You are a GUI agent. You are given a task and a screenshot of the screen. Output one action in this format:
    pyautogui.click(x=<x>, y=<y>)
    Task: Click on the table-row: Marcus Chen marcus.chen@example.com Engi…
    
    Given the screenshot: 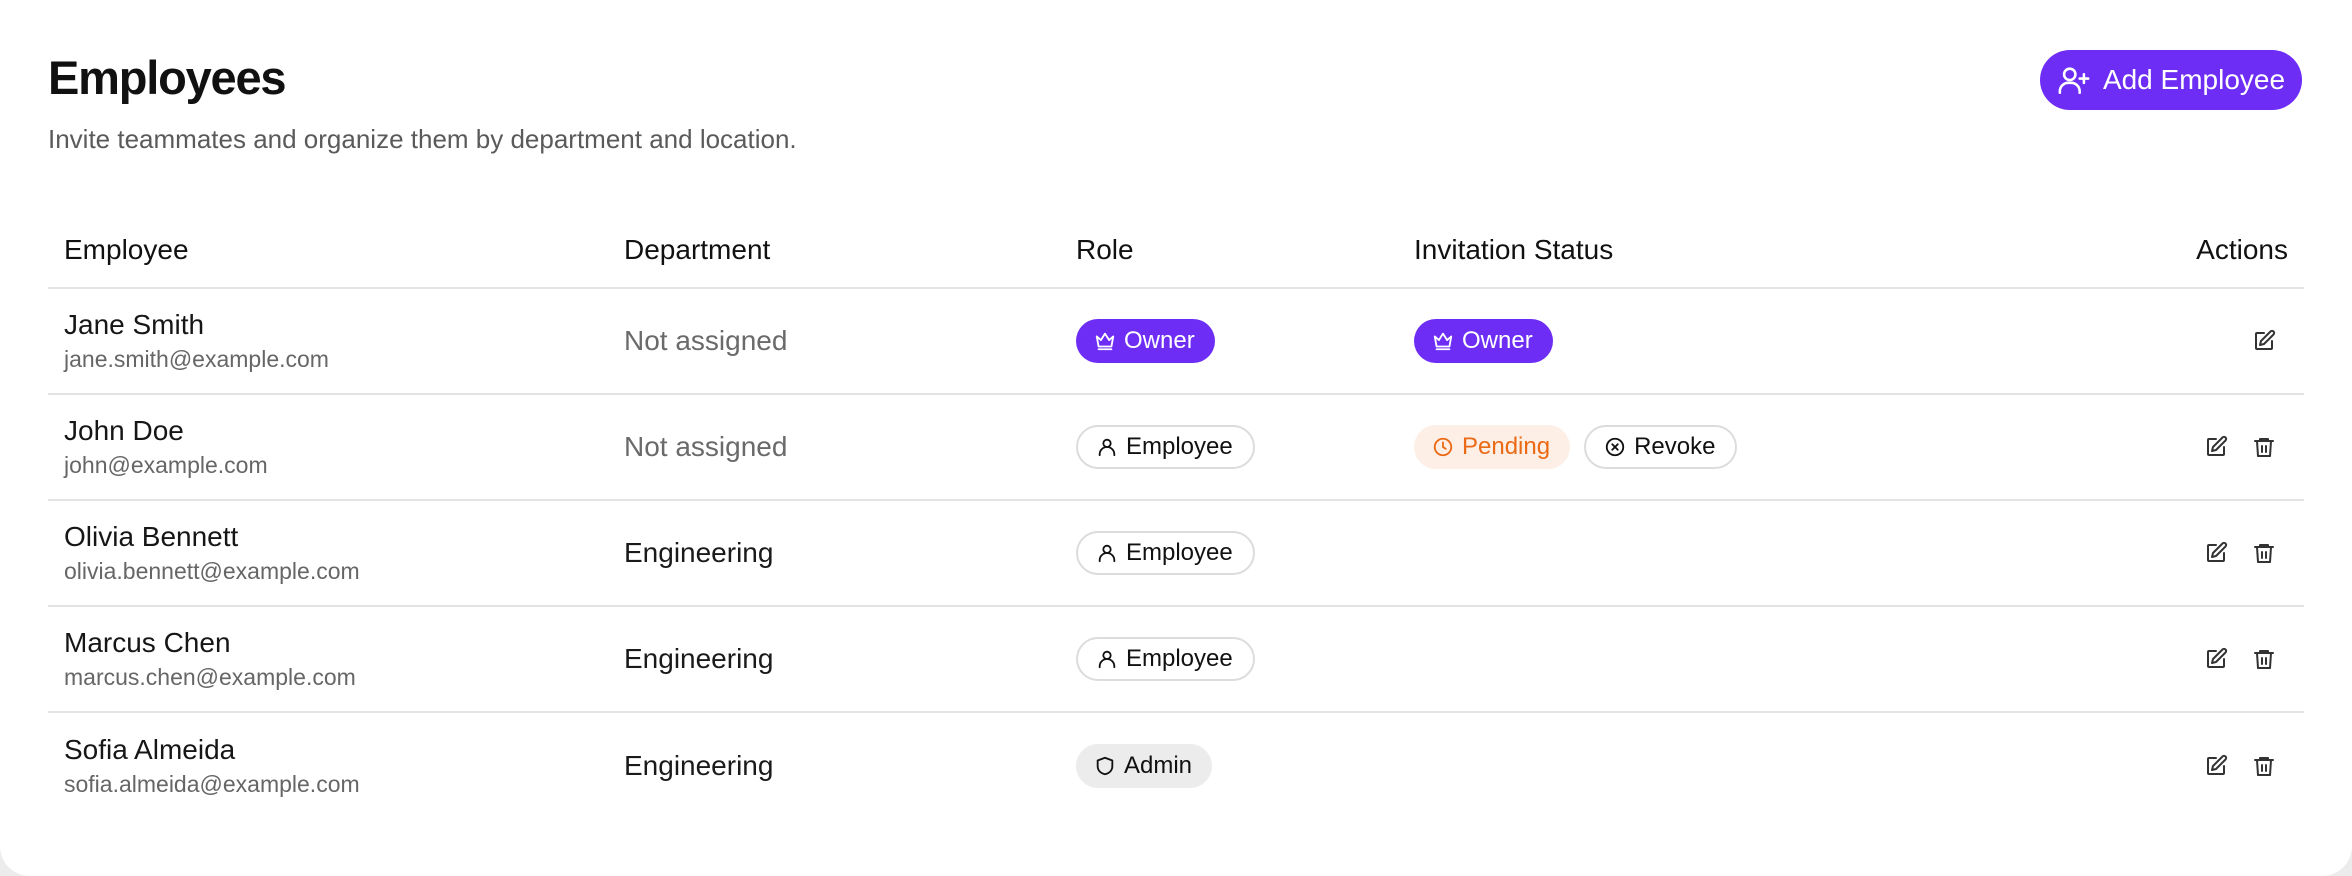 What is the action you would take?
    pyautogui.click(x=1176, y=659)
    